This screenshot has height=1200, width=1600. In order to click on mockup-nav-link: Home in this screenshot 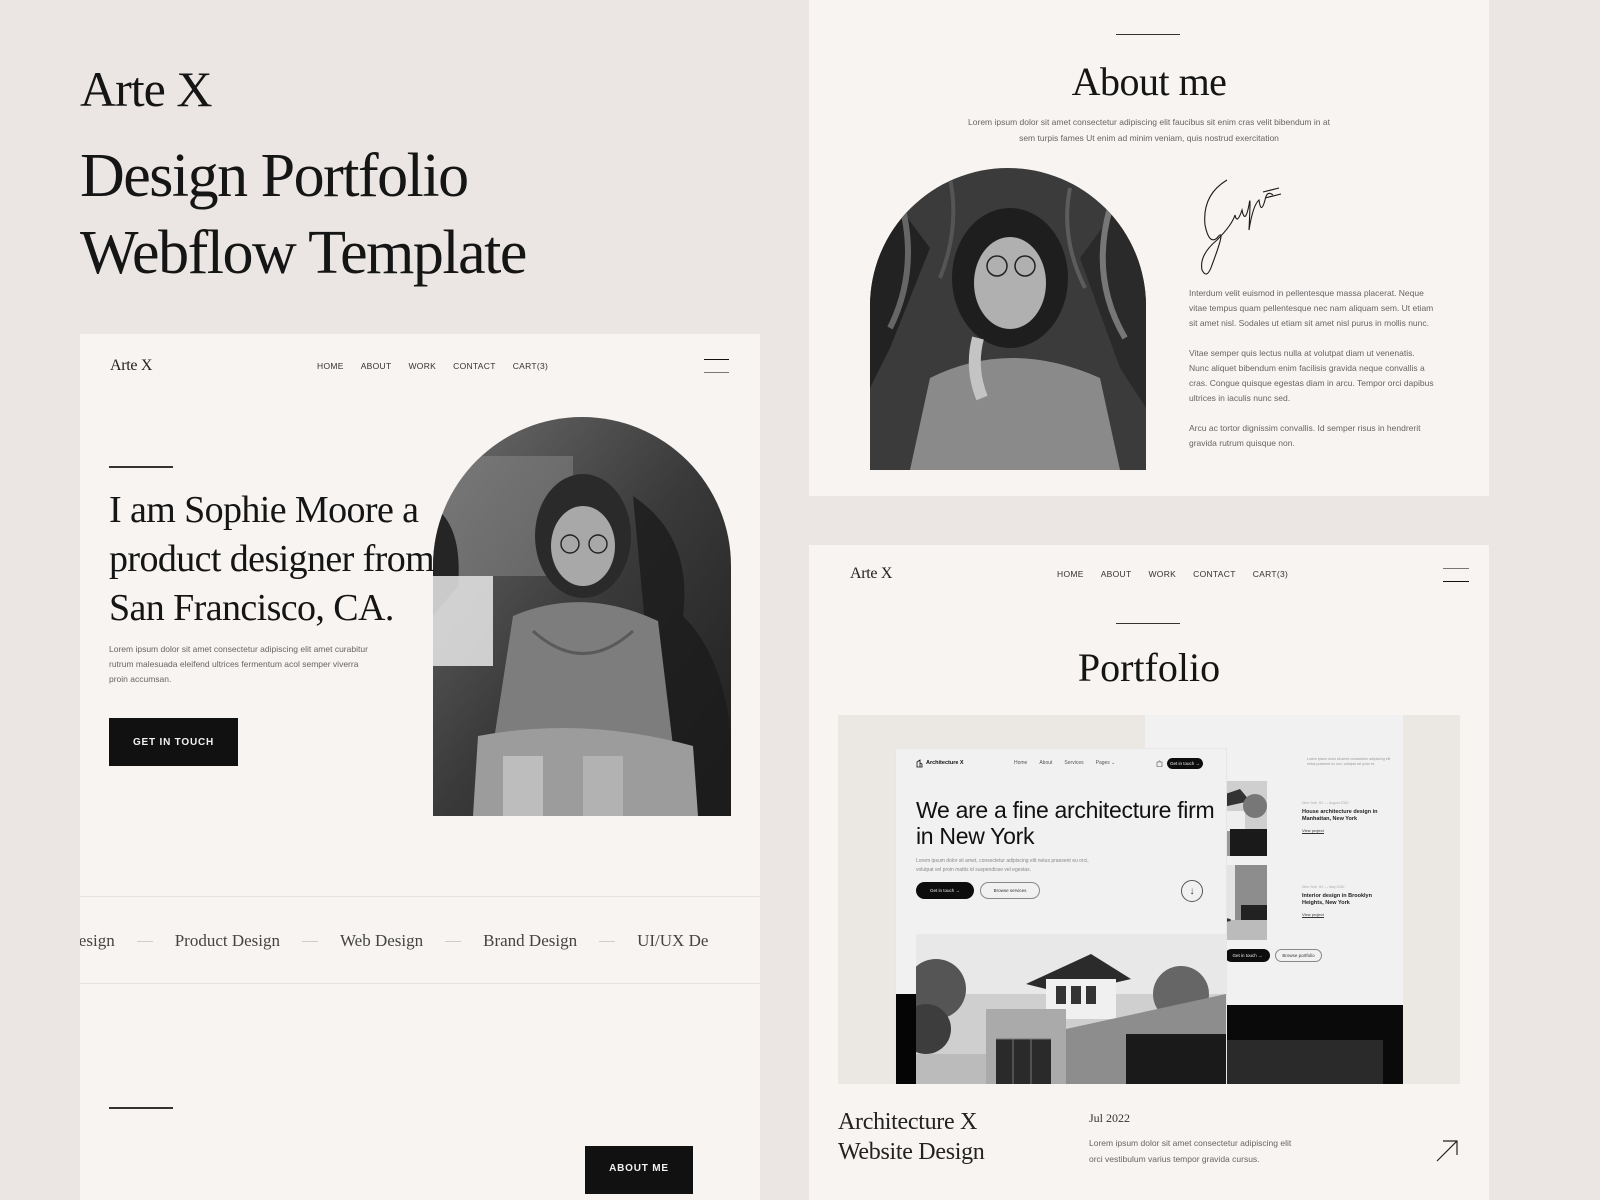, I will do `click(1020, 763)`.